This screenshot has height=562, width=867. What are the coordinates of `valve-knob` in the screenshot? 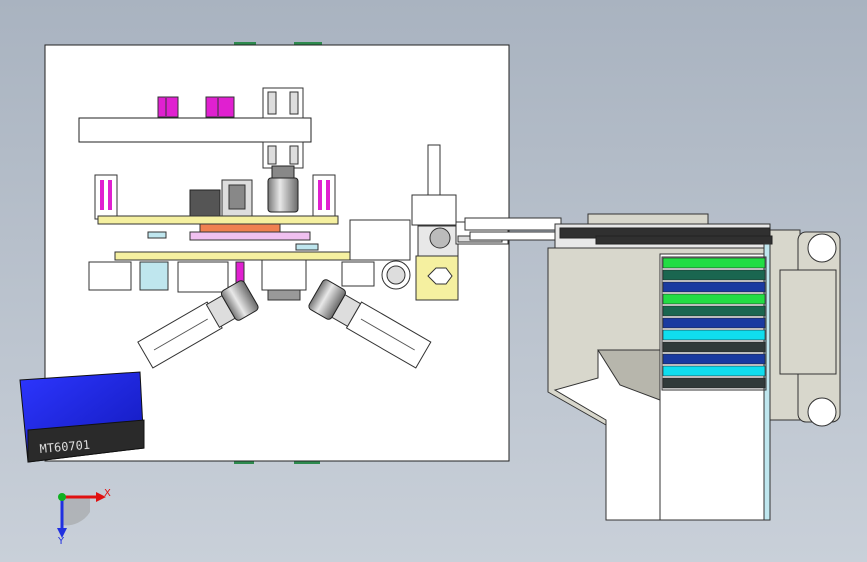 It's located at (440, 238).